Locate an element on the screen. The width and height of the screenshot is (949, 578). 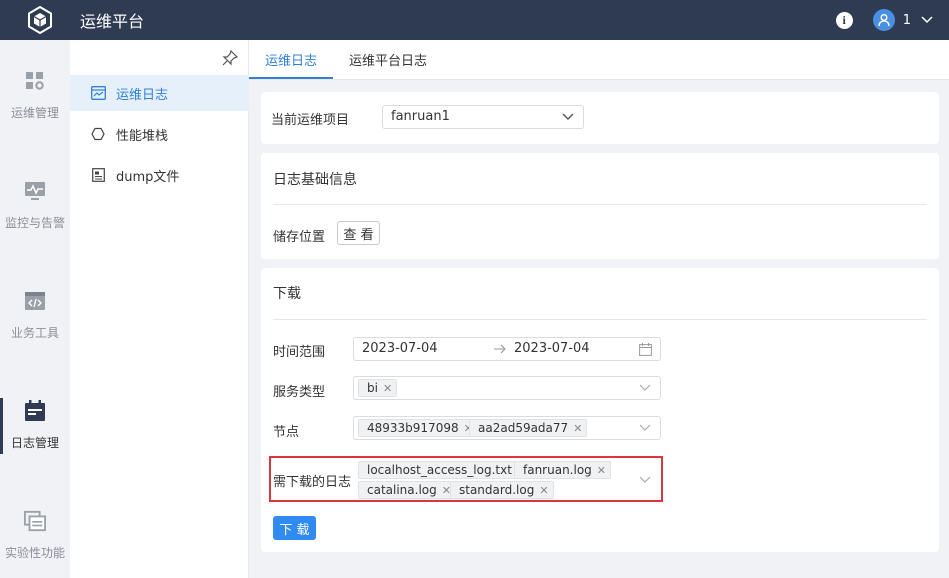
log-tag: standard.log ✕ is located at coordinates (502, 490).